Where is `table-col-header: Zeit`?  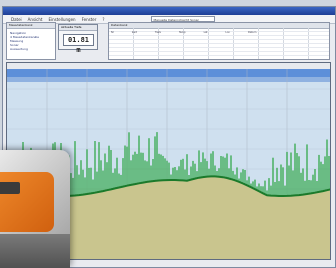
table-col-header: Zeit is located at coordinates (134, 32).